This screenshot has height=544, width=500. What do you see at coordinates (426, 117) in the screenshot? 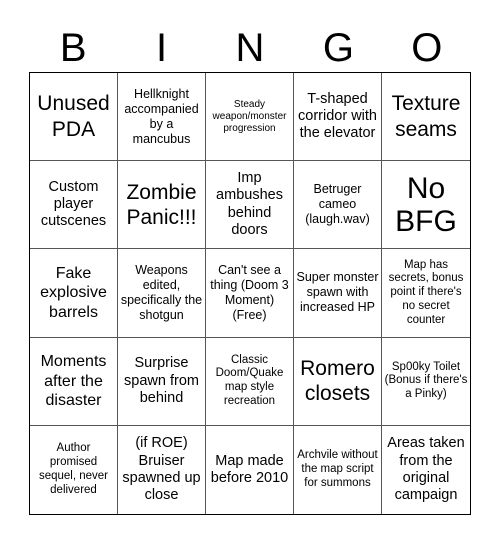
I see `bingo-cell: Texture seams` at bounding box center [426, 117].